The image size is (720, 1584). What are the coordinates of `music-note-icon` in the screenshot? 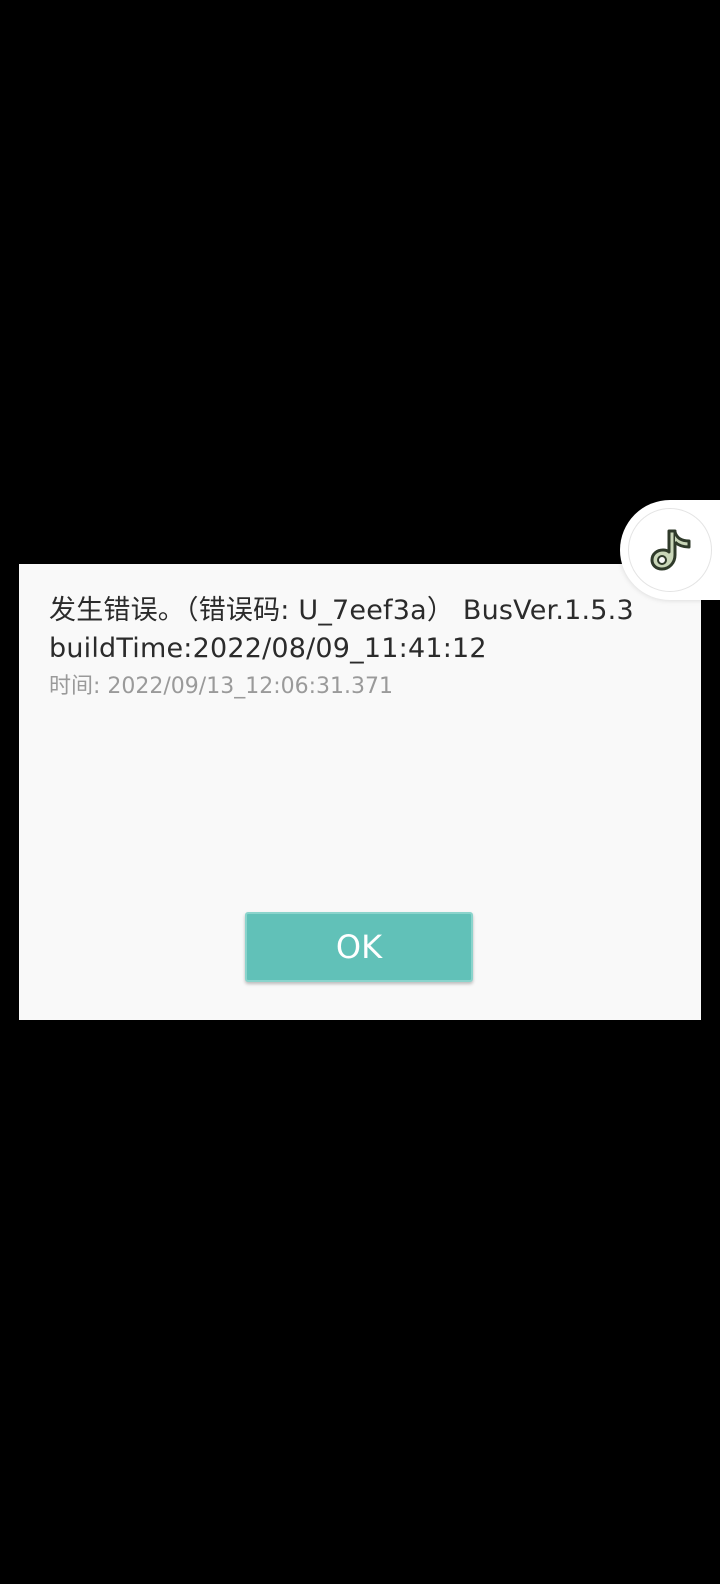 It's located at (670, 550).